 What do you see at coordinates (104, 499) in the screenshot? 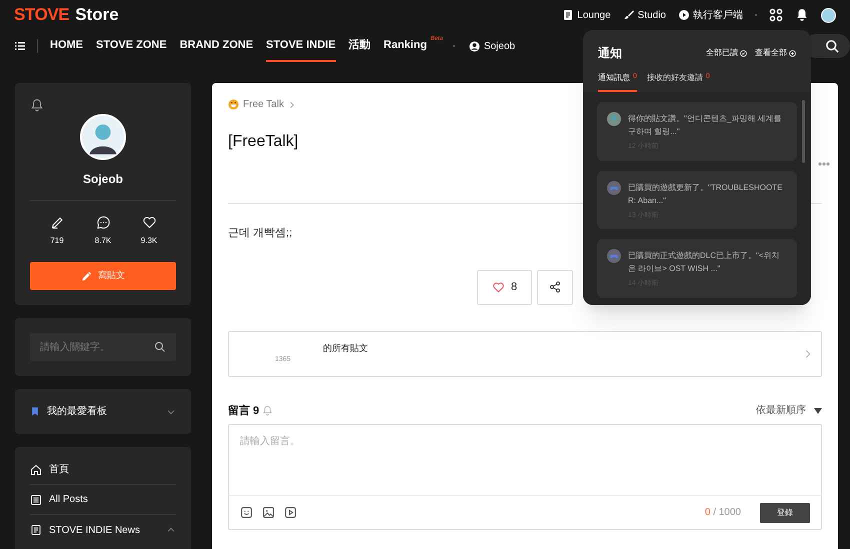
I see `menu-item: All Posts` at bounding box center [104, 499].